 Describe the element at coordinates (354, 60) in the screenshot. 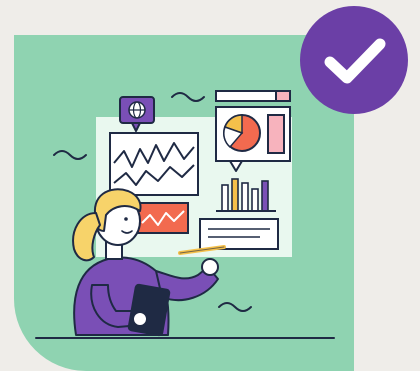

I see `checkmark-badge` at that location.